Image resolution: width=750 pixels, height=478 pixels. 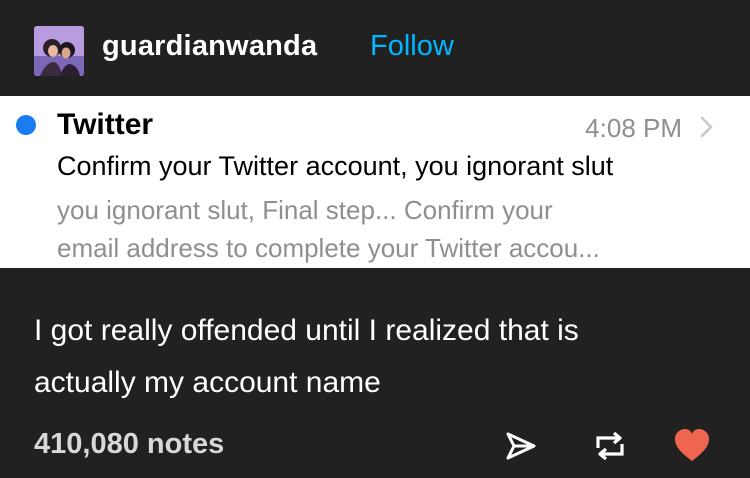 I want to click on heart-icon, so click(x=692, y=446).